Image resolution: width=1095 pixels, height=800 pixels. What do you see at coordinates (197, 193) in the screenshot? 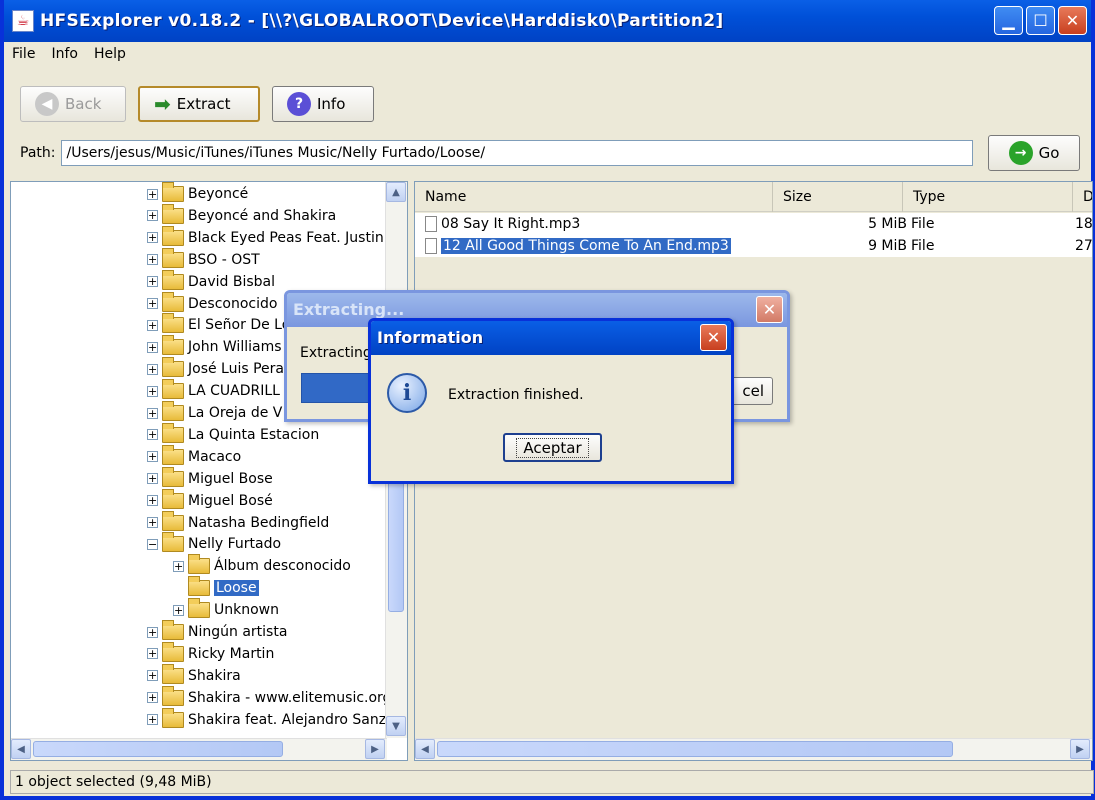
I see `tree-node: + Beyoncé` at bounding box center [197, 193].